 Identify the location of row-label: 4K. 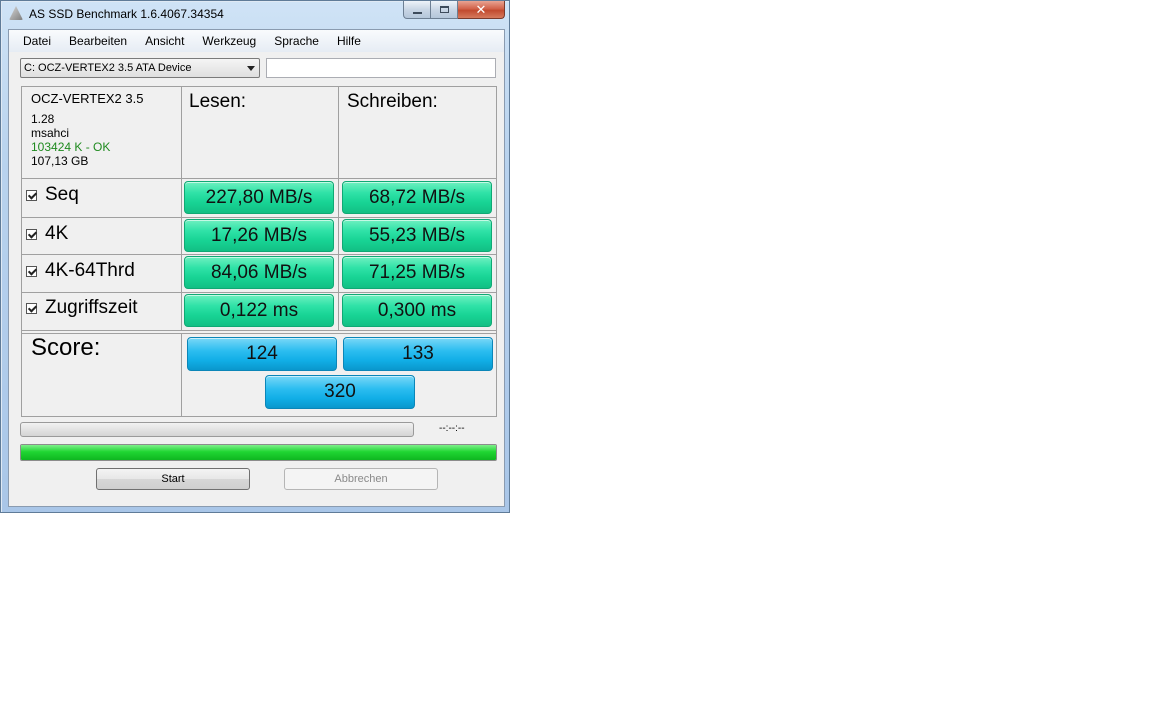
(57, 233).